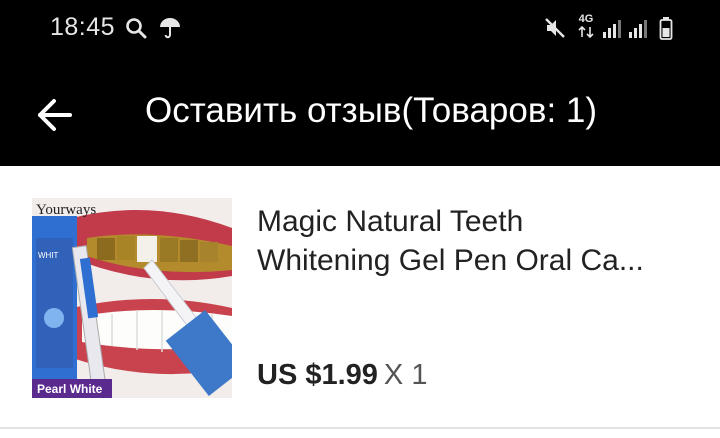 The image size is (720, 438). I want to click on svg-text: WHIT, so click(48, 255).